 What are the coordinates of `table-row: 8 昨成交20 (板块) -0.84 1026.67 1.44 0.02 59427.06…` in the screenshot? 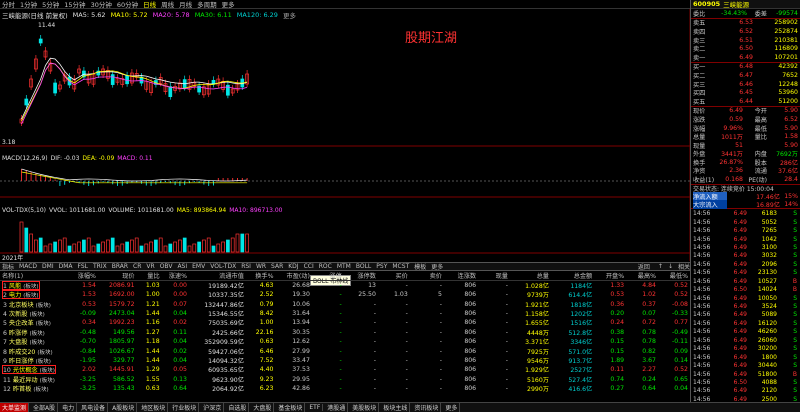 It's located at (345, 351).